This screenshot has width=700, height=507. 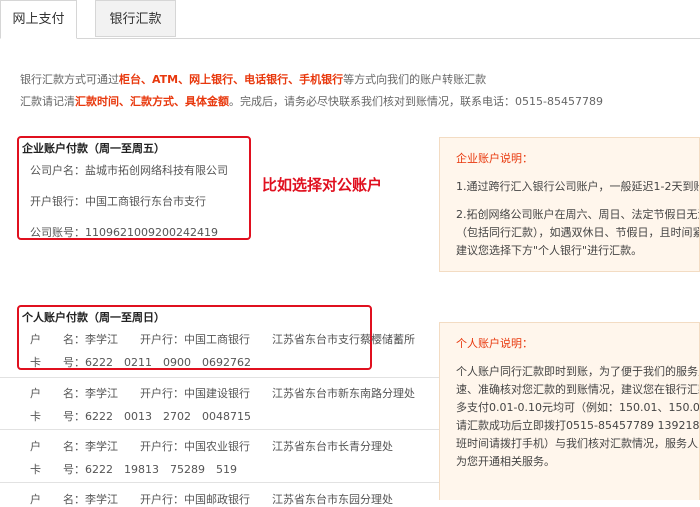 What do you see at coordinates (118, 201) in the screenshot?
I see `company-account-bank: 开户银行：中国工商银行东台市支行` at bounding box center [118, 201].